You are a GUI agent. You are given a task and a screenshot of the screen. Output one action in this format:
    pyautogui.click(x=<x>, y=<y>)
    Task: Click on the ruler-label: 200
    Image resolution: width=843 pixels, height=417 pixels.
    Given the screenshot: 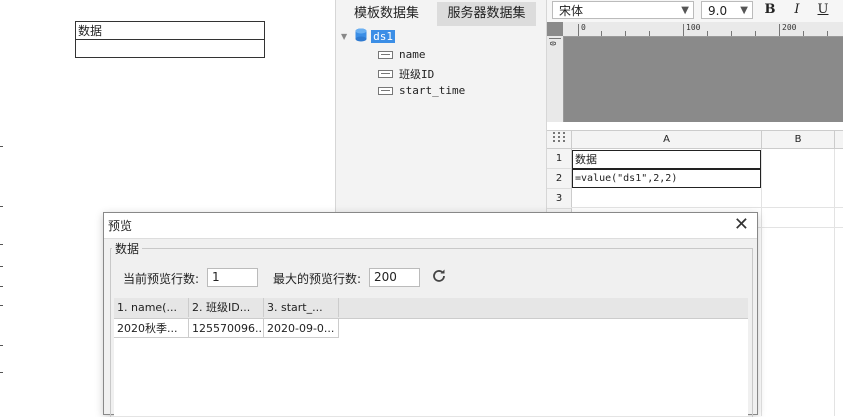 What is the action you would take?
    pyautogui.click(x=789, y=27)
    